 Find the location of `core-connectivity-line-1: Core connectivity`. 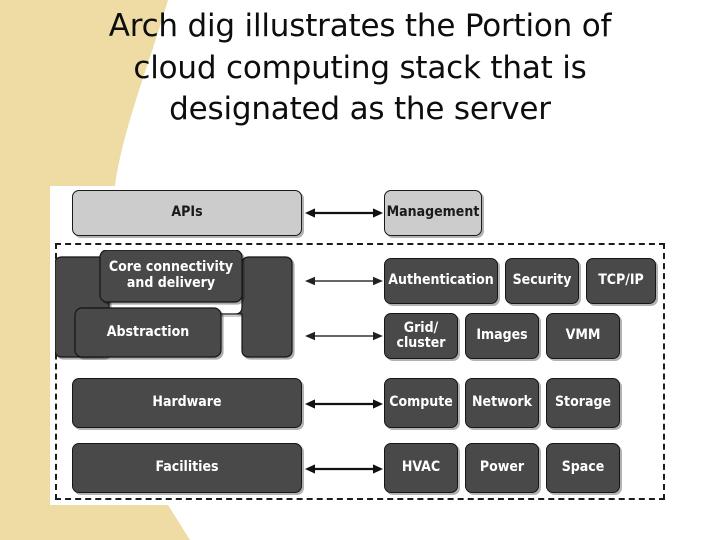

core-connectivity-line-1: Core connectivity is located at coordinates (171, 267).